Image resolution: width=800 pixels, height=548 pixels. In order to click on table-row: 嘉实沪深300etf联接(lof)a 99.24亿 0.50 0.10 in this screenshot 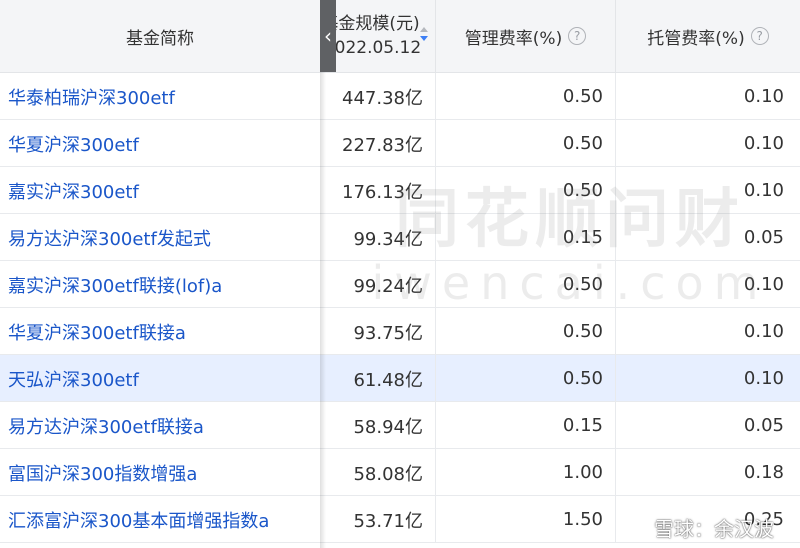, I will do `click(400, 284)`.